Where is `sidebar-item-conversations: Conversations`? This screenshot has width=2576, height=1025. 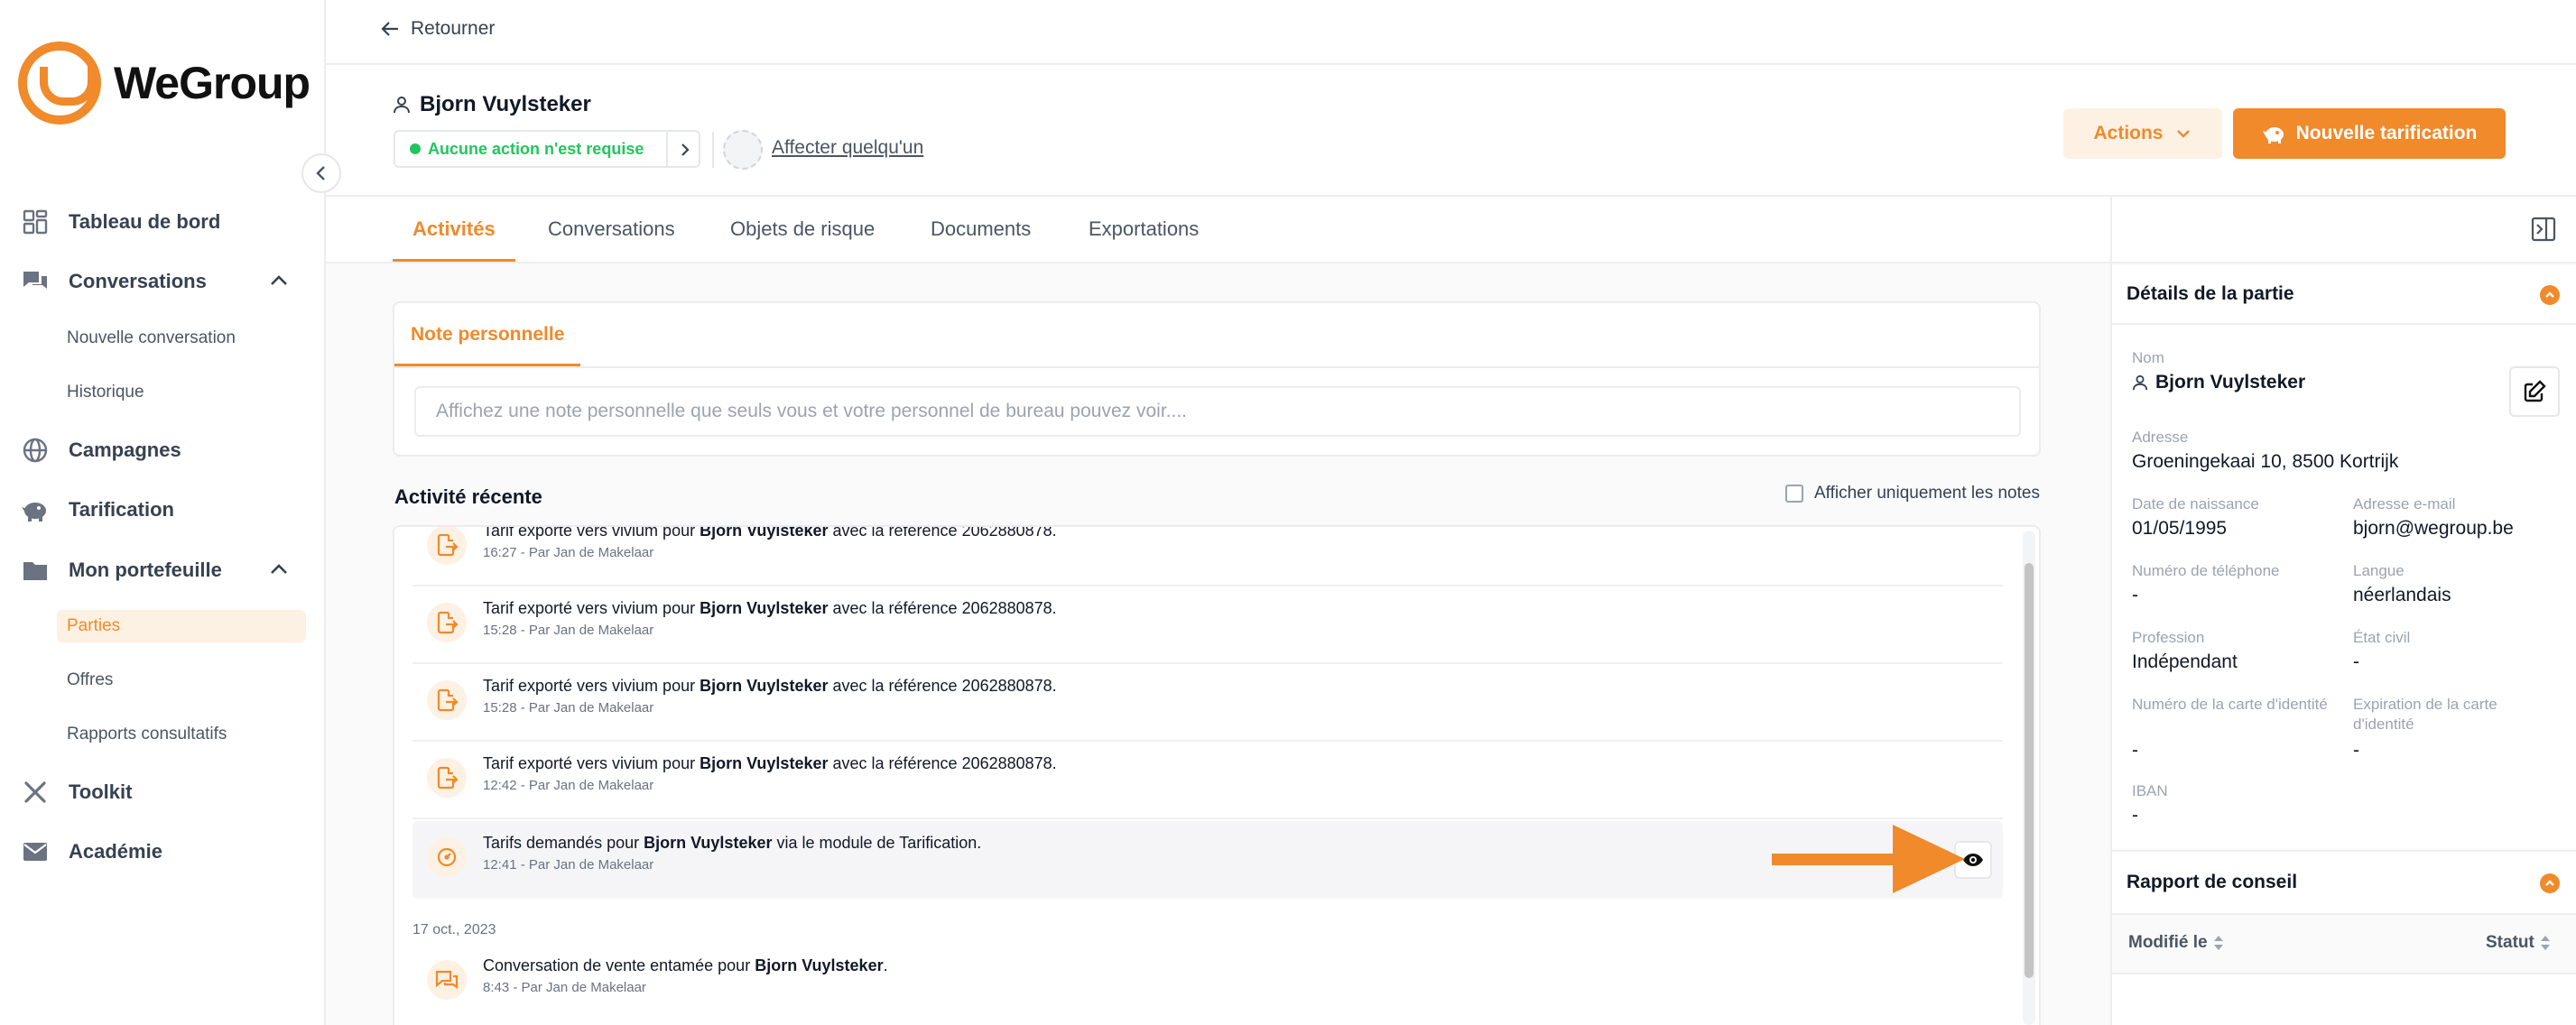 sidebar-item-conversations: Conversations is located at coordinates (153, 281).